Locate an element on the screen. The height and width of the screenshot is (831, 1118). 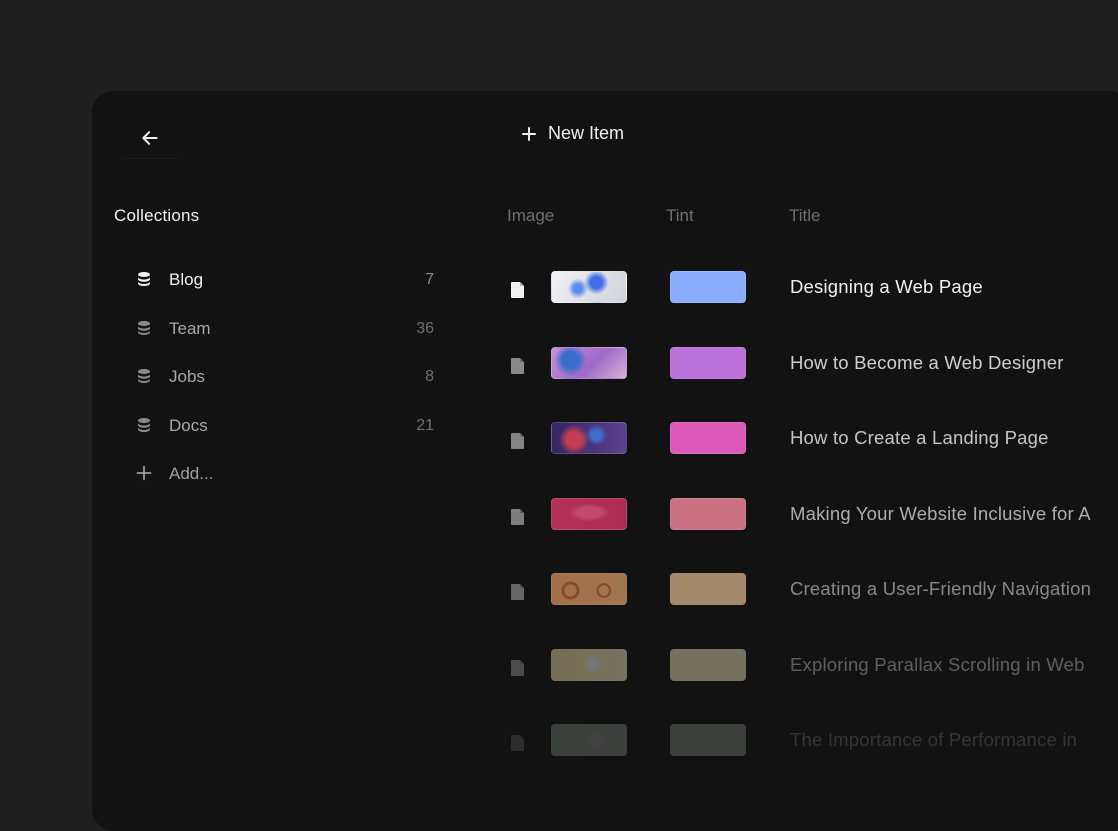
table-row: Designing a Web Page is located at coordinates (605, 291).